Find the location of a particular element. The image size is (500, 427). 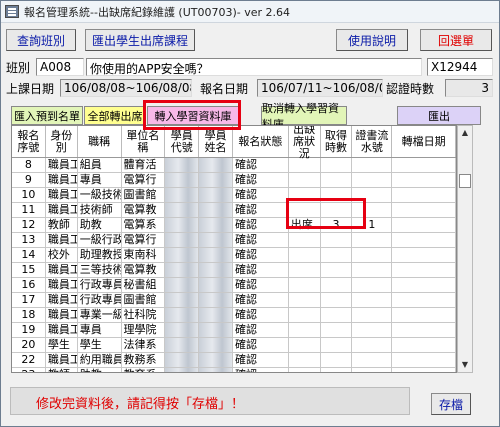

table-row: 20 學生 學生 法律系 確認 is located at coordinates (234, 345).